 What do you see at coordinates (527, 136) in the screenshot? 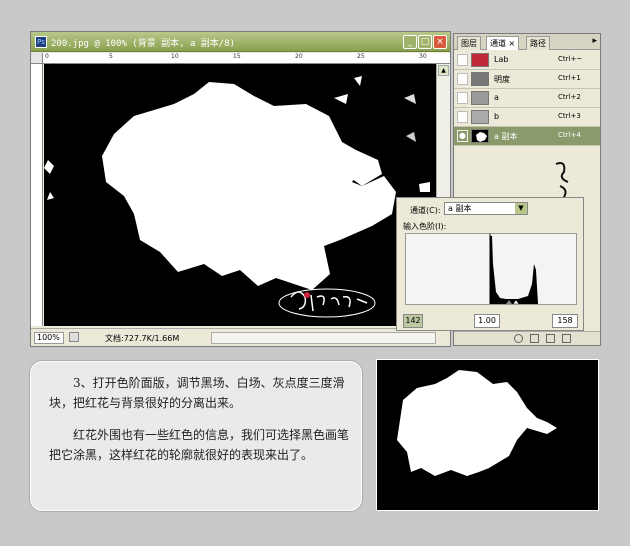
I see `channel-row-a-copy: ● a 副本 Ctrl+4` at bounding box center [527, 136].